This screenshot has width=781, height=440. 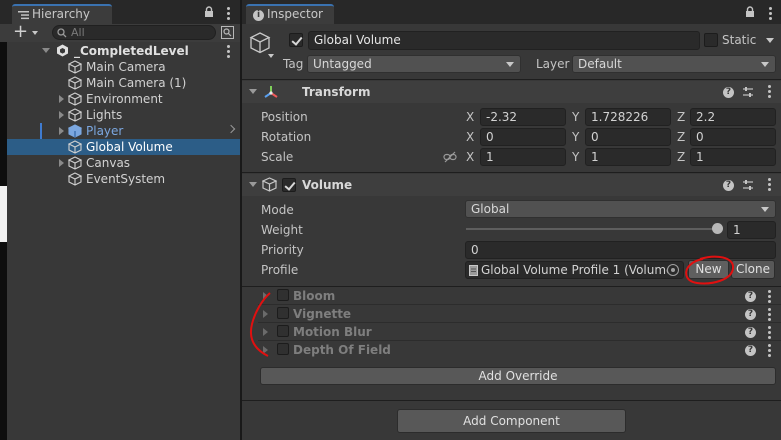 I want to click on scene-row: _CompletedLevel, so click(x=120, y=51).